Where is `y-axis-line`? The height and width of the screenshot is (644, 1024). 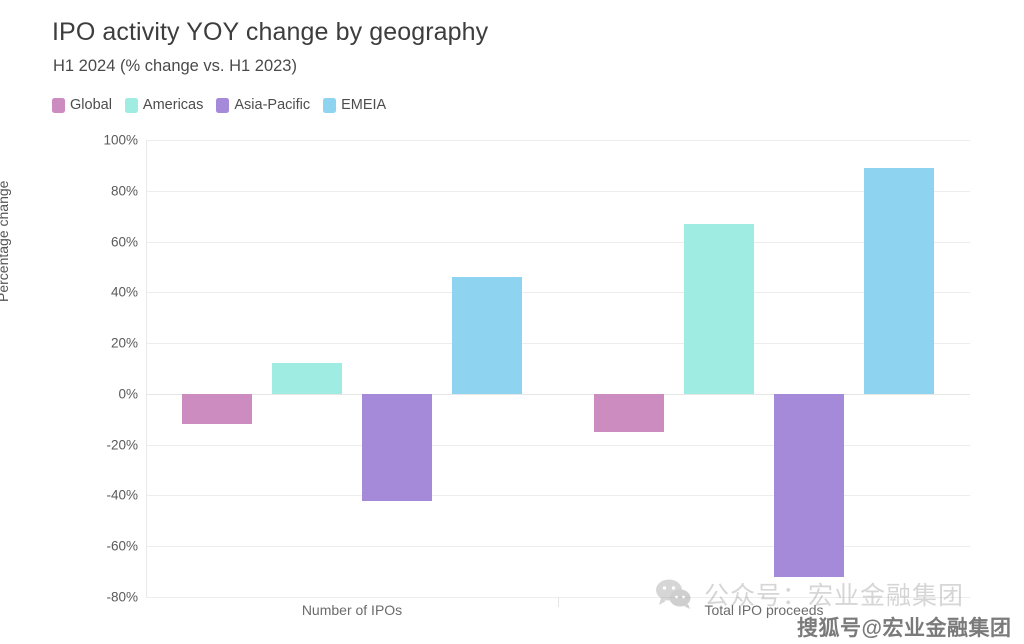 y-axis-line is located at coordinates (146, 368).